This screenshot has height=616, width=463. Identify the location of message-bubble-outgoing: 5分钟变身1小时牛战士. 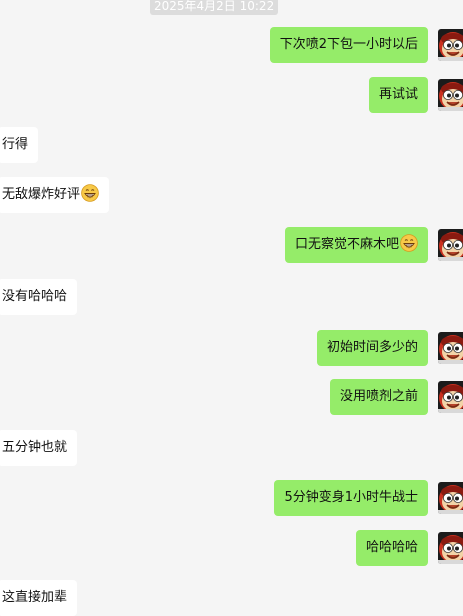
(351, 498).